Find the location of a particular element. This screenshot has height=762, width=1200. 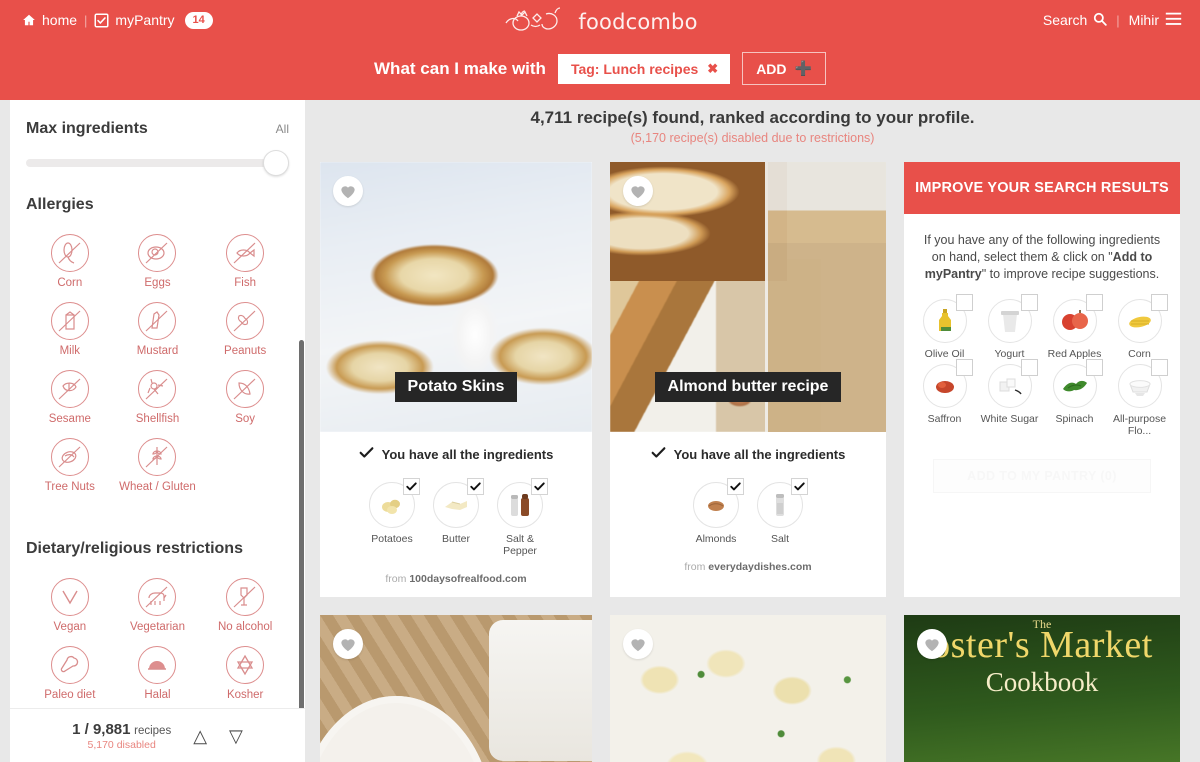

white-sugar-icon is located at coordinates (1012, 383).